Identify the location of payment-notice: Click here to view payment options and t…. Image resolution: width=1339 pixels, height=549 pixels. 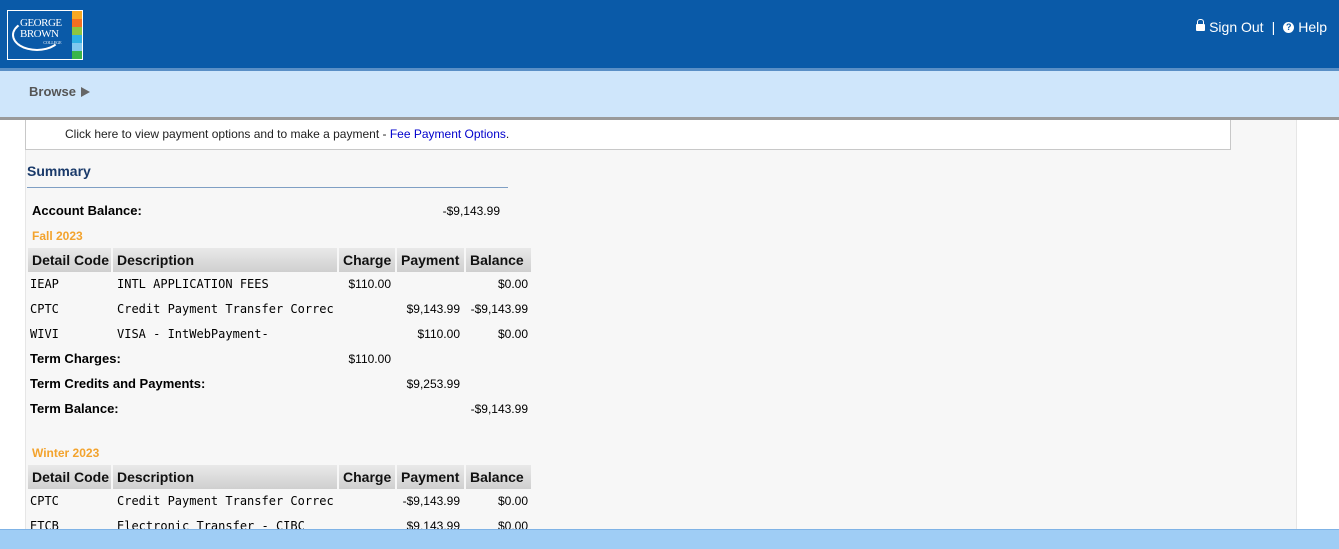
(628, 135).